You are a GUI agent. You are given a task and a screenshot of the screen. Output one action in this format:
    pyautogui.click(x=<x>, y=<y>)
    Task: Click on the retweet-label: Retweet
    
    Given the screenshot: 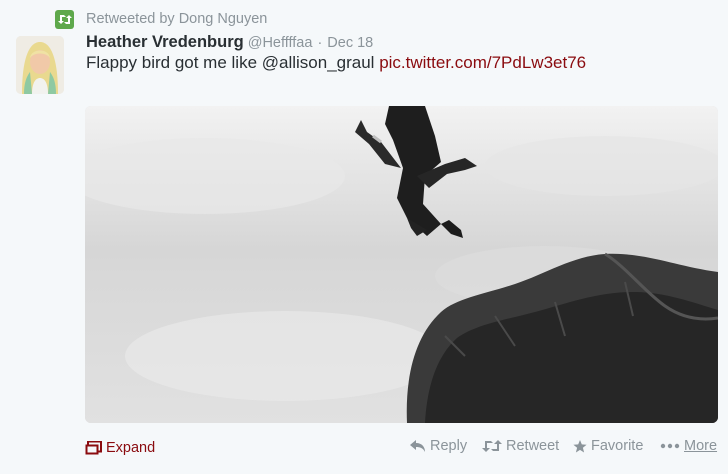 What is the action you would take?
    pyautogui.click(x=533, y=446)
    